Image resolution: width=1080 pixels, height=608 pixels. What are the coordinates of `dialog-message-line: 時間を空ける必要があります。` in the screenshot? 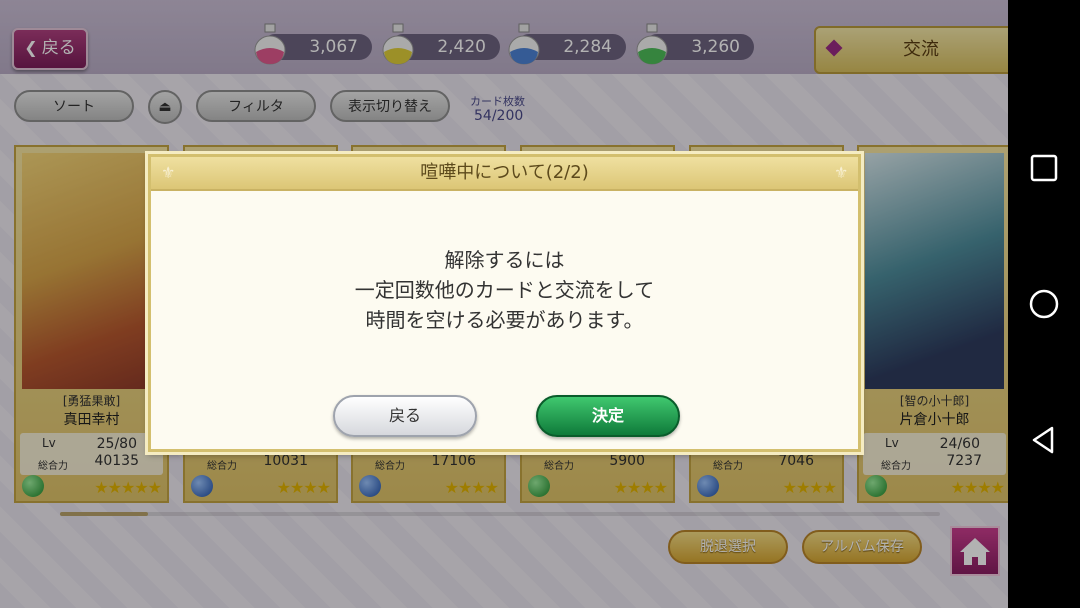 It's located at (504, 320).